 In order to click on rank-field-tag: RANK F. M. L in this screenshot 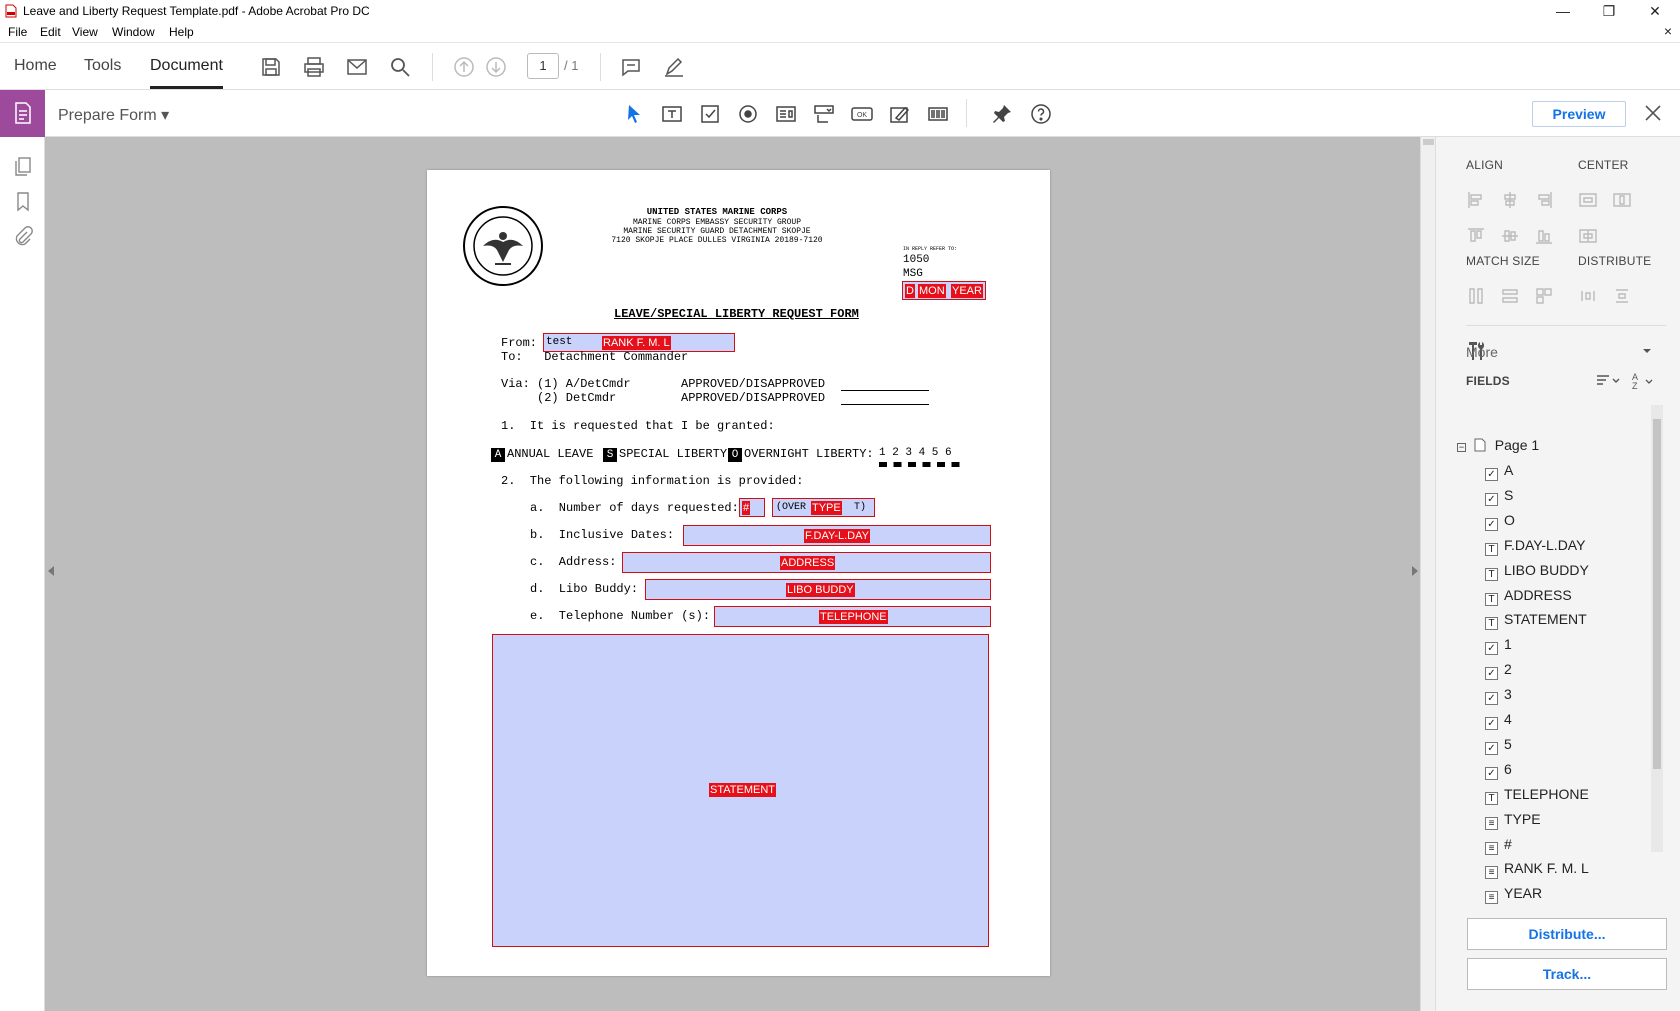, I will do `click(636, 343)`.